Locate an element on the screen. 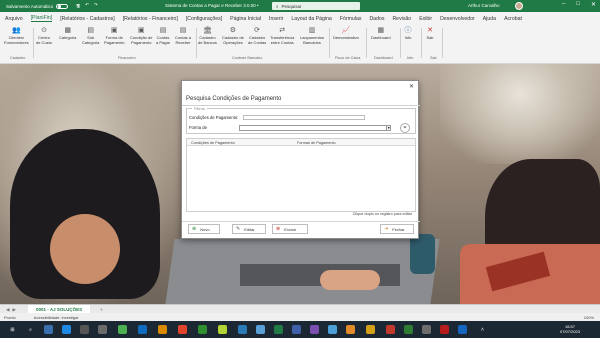  ribbon-button-11: ⇄ Transferência entre Contas is located at coordinates (282, 36).